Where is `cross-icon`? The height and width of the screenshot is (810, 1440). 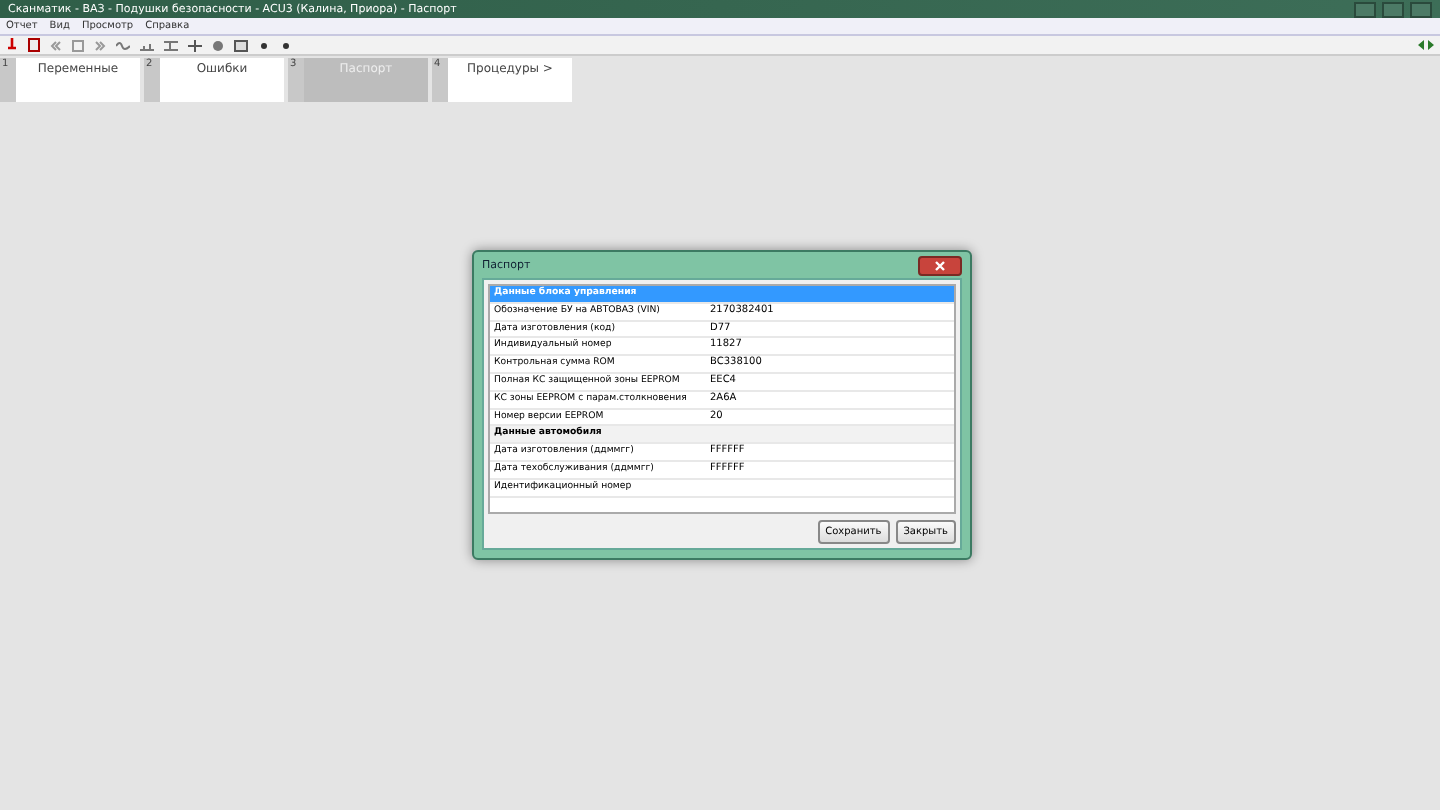 cross-icon is located at coordinates (195, 45).